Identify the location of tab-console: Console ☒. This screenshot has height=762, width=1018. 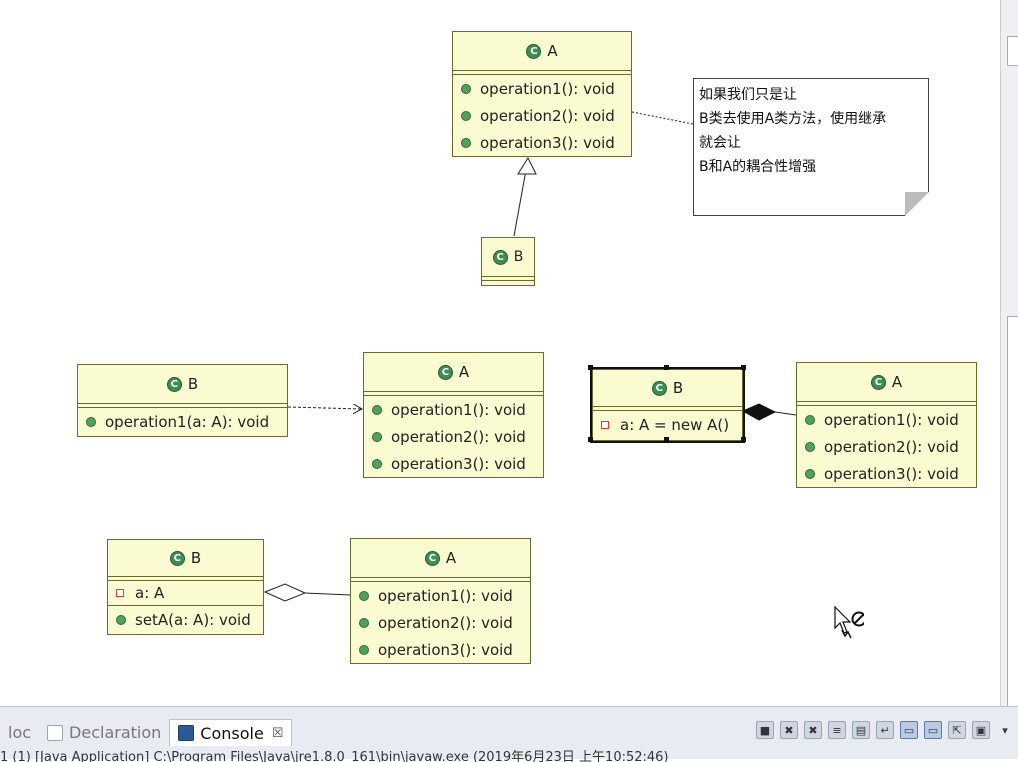
(231, 732).